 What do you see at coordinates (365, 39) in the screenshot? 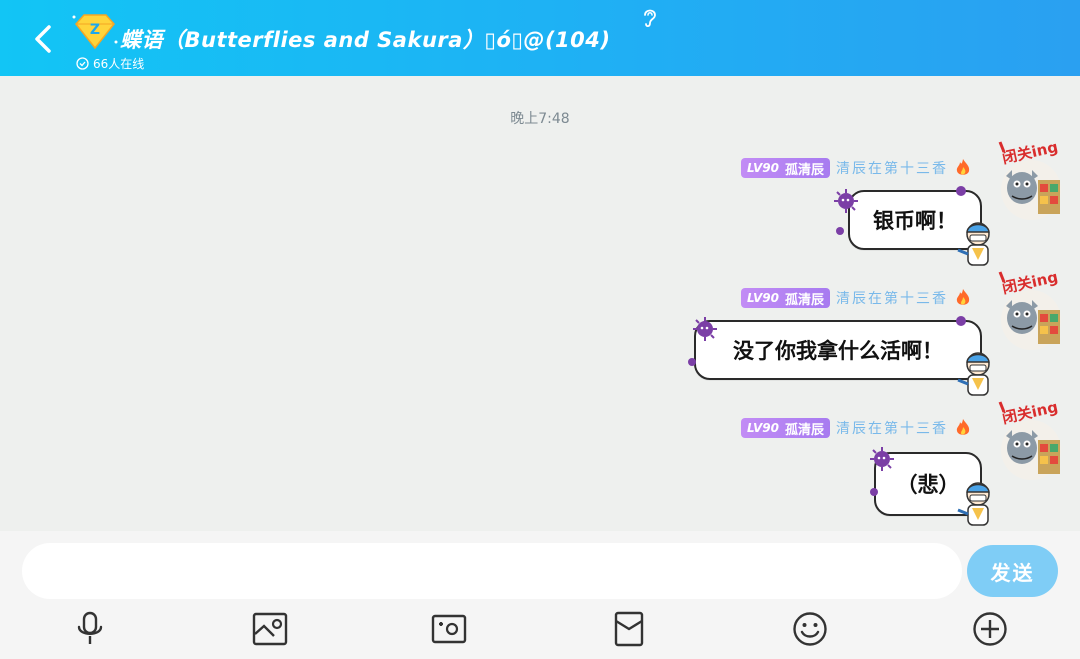
I see `group-title: 蝶语（Butterflies and Sakura）▯ó▯@(104)` at bounding box center [365, 39].